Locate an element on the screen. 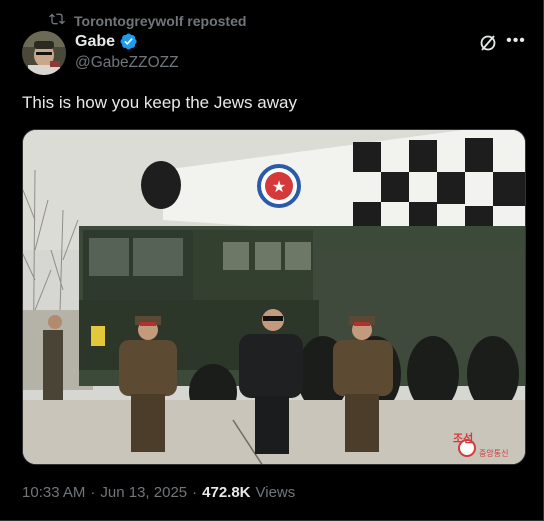 The height and width of the screenshot is (521, 544). more-options-icon: ••• is located at coordinates (516, 42).